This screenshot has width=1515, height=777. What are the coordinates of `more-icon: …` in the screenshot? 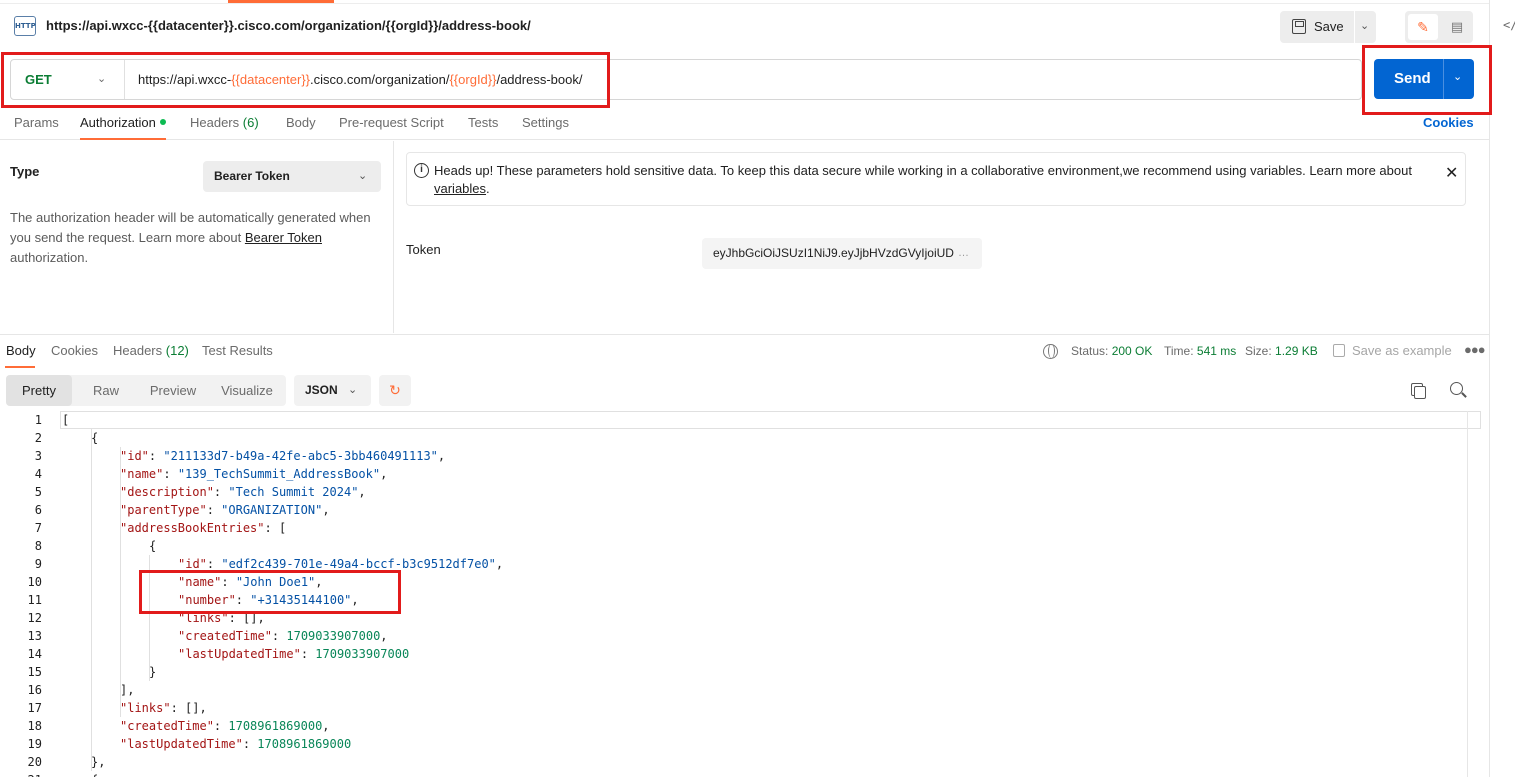 It's located at (970, 253).